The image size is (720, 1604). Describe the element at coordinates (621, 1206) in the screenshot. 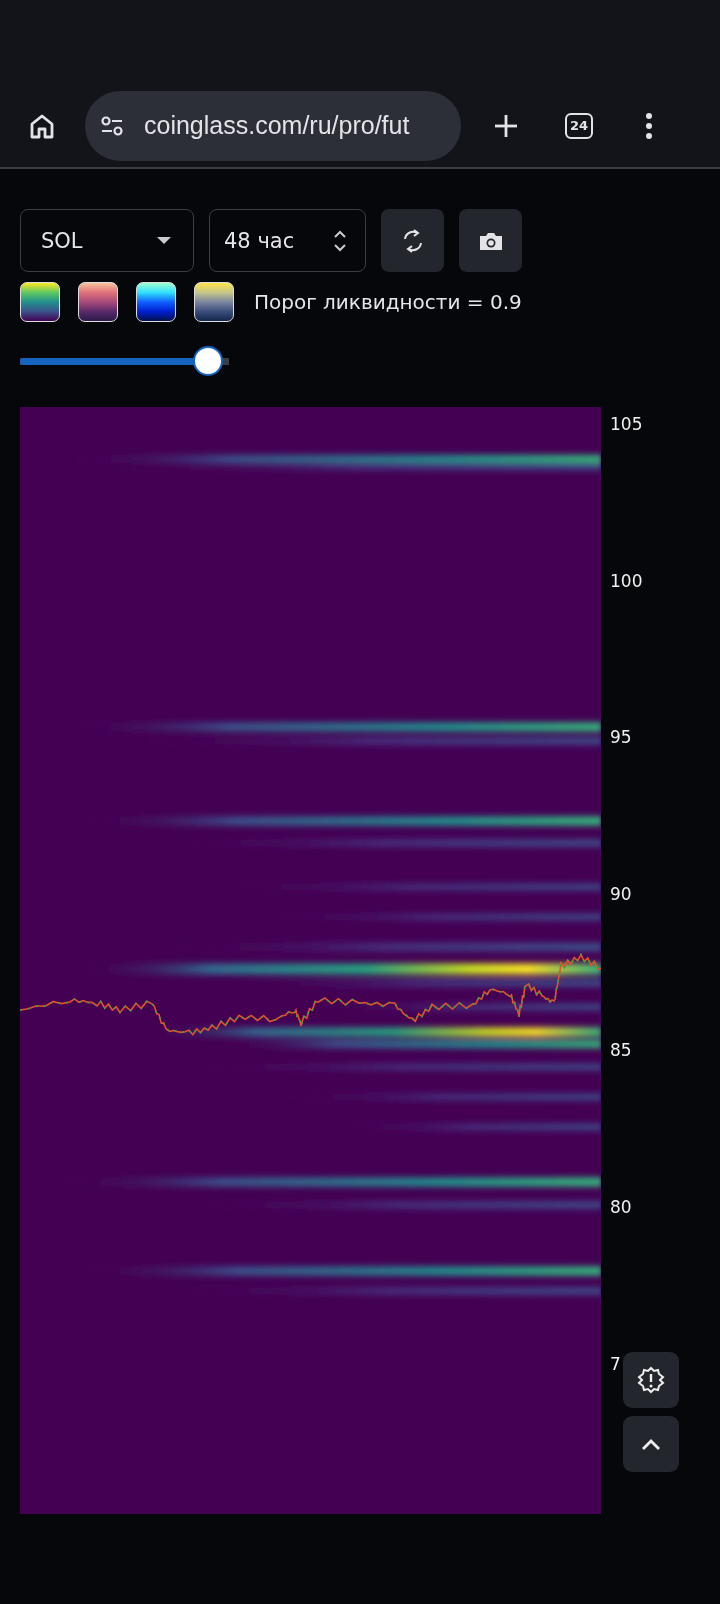

I see `price-label: 80` at that location.